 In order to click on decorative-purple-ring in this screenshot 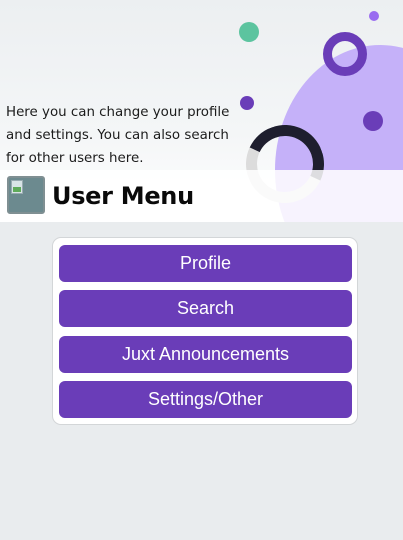, I will do `click(345, 54)`.